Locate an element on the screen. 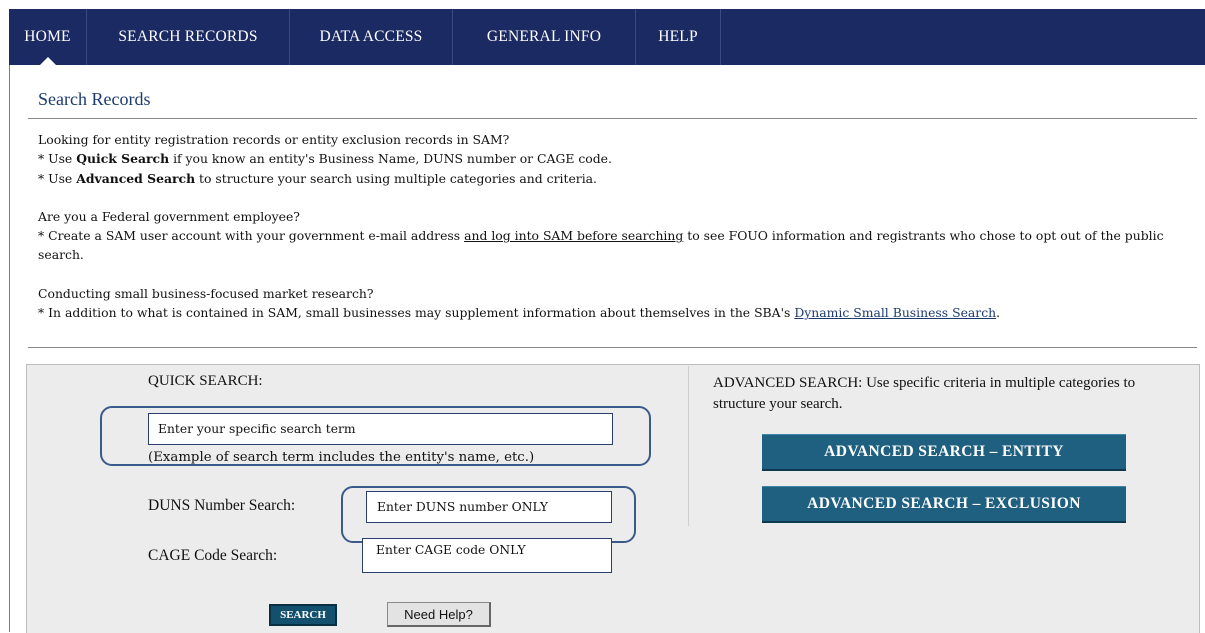 The width and height of the screenshot is (1205, 633). cage-label: CAGE Code Search: is located at coordinates (213, 555).